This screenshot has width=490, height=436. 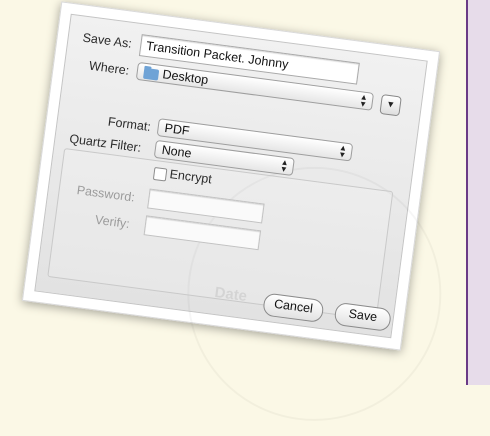 What do you see at coordinates (176, 151) in the screenshot?
I see `quartz-filter-value: None` at bounding box center [176, 151].